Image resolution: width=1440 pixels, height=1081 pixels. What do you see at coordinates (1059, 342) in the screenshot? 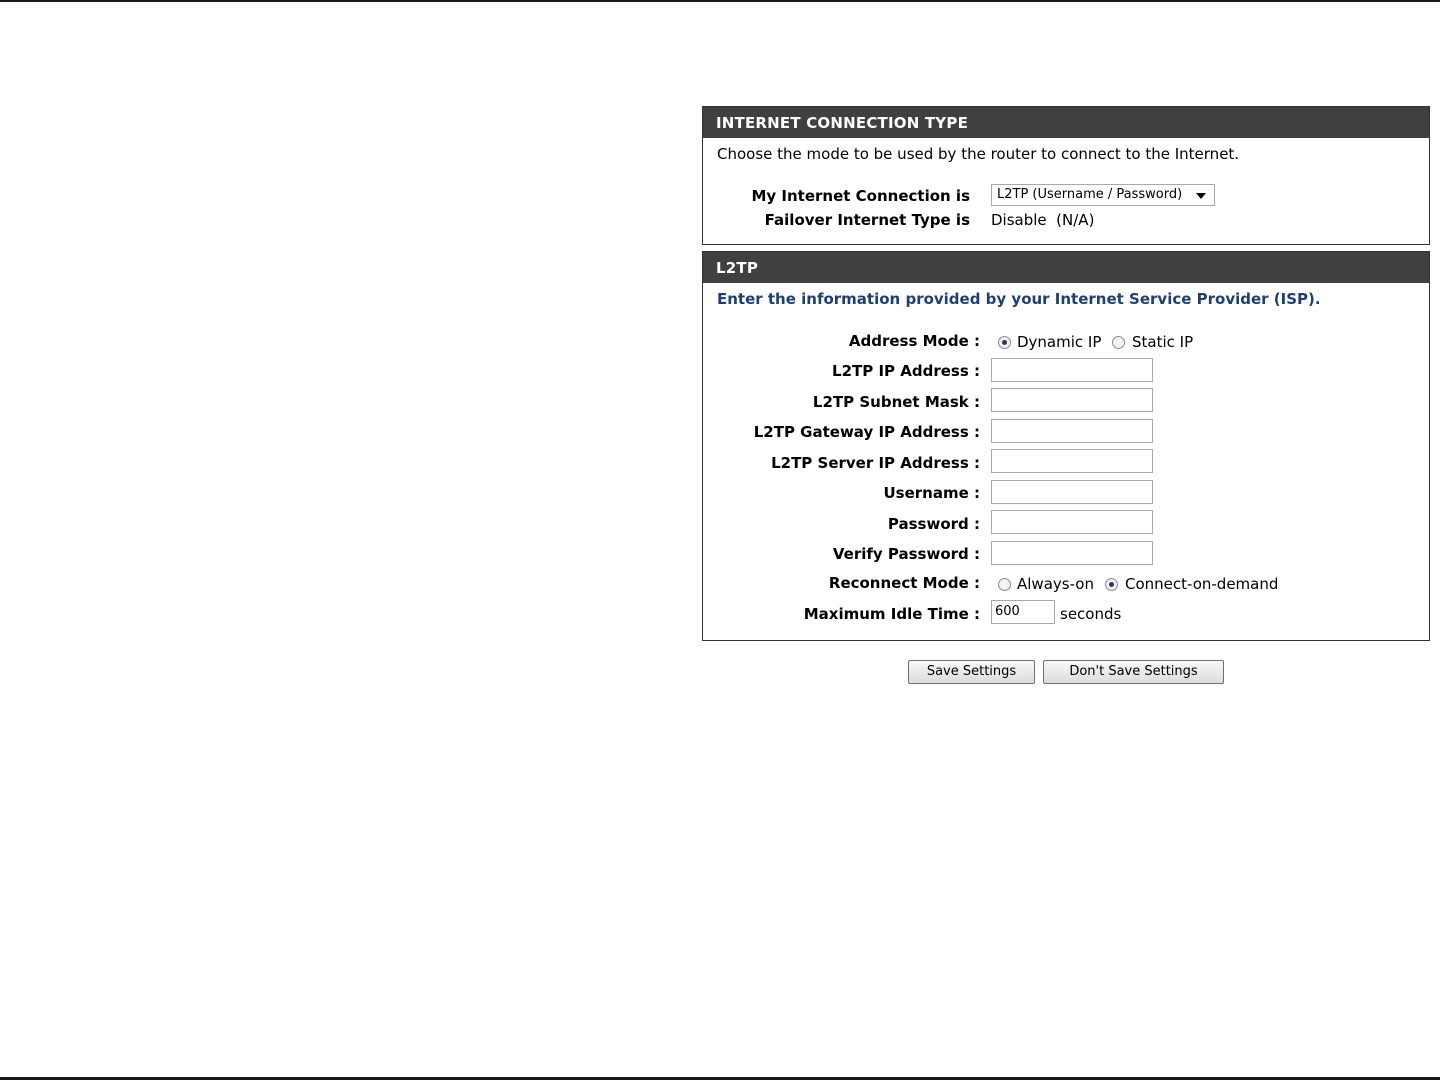
I see `dynamic-ip-label: Dynamic IP` at bounding box center [1059, 342].